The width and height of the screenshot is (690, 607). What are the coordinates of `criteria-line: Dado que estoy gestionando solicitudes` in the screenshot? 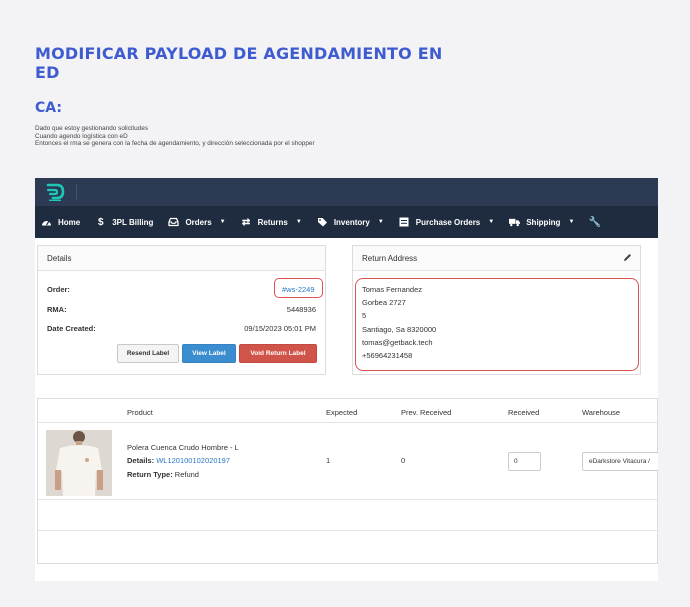 It's located at (91, 128).